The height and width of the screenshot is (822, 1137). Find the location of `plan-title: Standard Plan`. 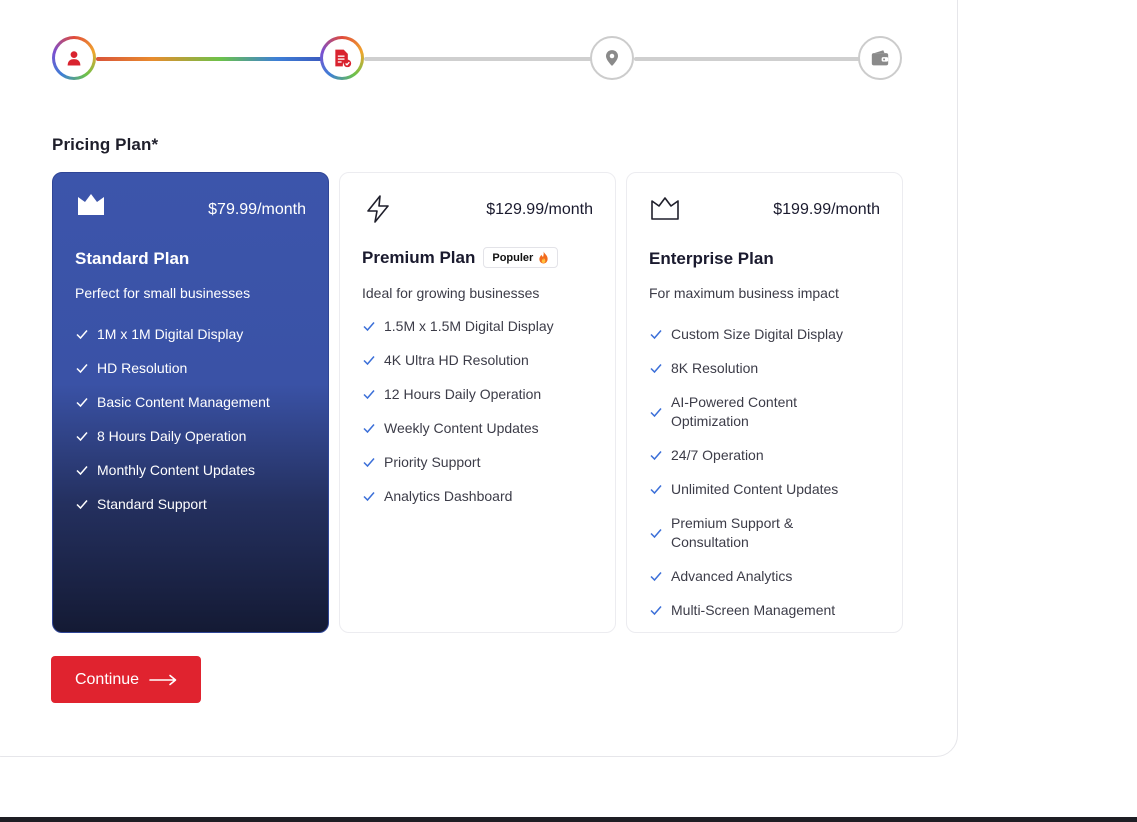

plan-title: Standard Plan is located at coordinates (132, 259).